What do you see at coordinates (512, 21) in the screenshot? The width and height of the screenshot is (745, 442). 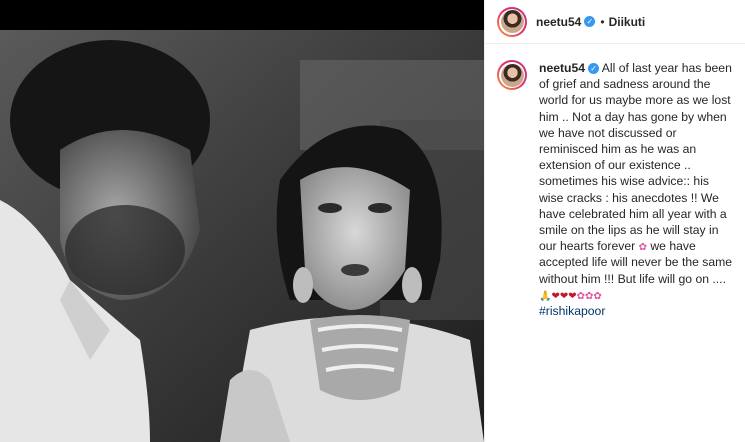 I see `profile-avatar` at bounding box center [512, 21].